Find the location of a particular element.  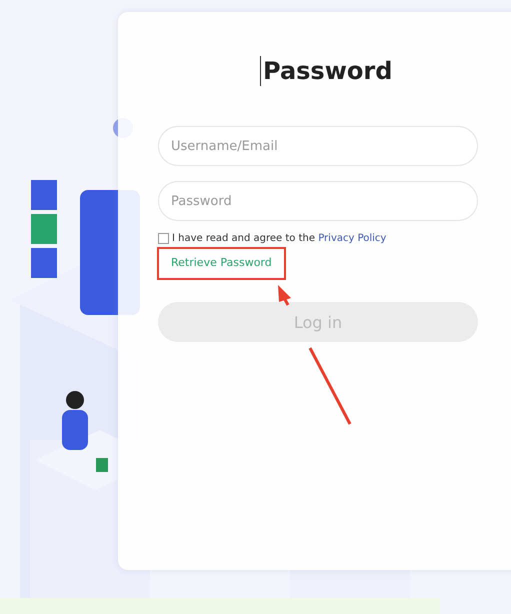

form-title: Password is located at coordinates (385, 71).